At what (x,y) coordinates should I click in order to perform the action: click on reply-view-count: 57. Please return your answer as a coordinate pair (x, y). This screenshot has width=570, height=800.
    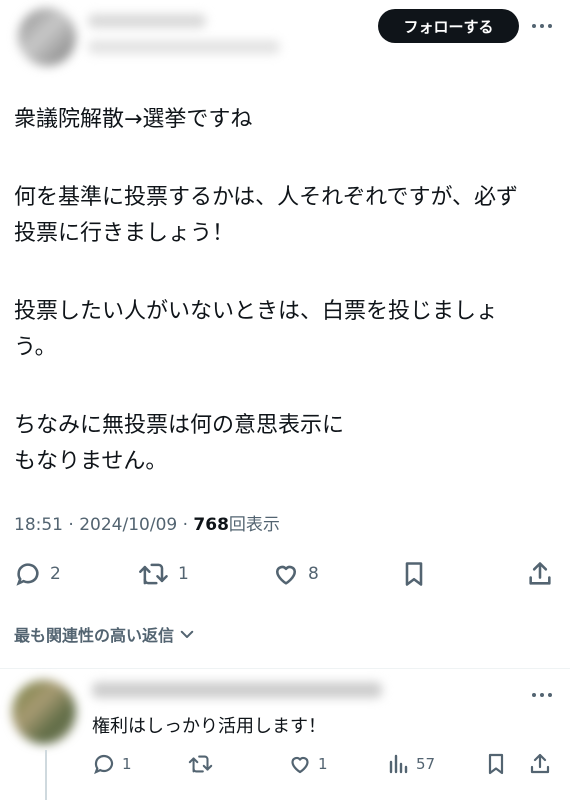
    Looking at the image, I should click on (426, 764).